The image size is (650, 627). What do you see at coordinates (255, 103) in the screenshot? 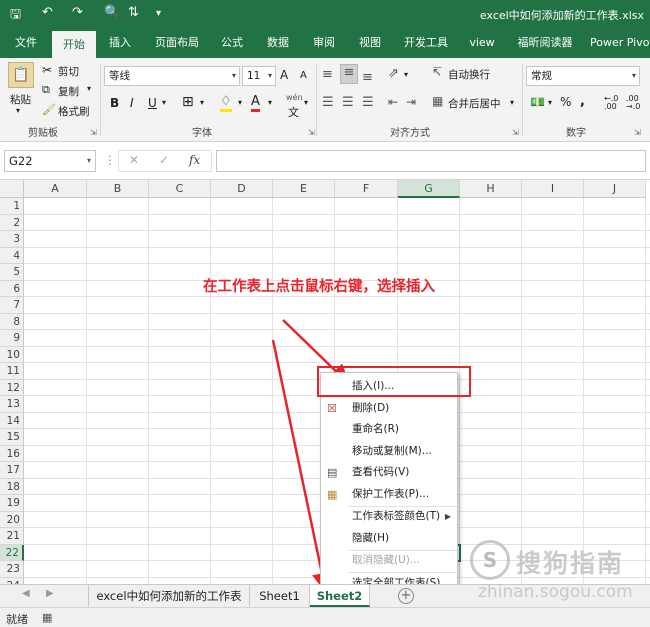
I see `font-color-icon: A` at bounding box center [255, 103].